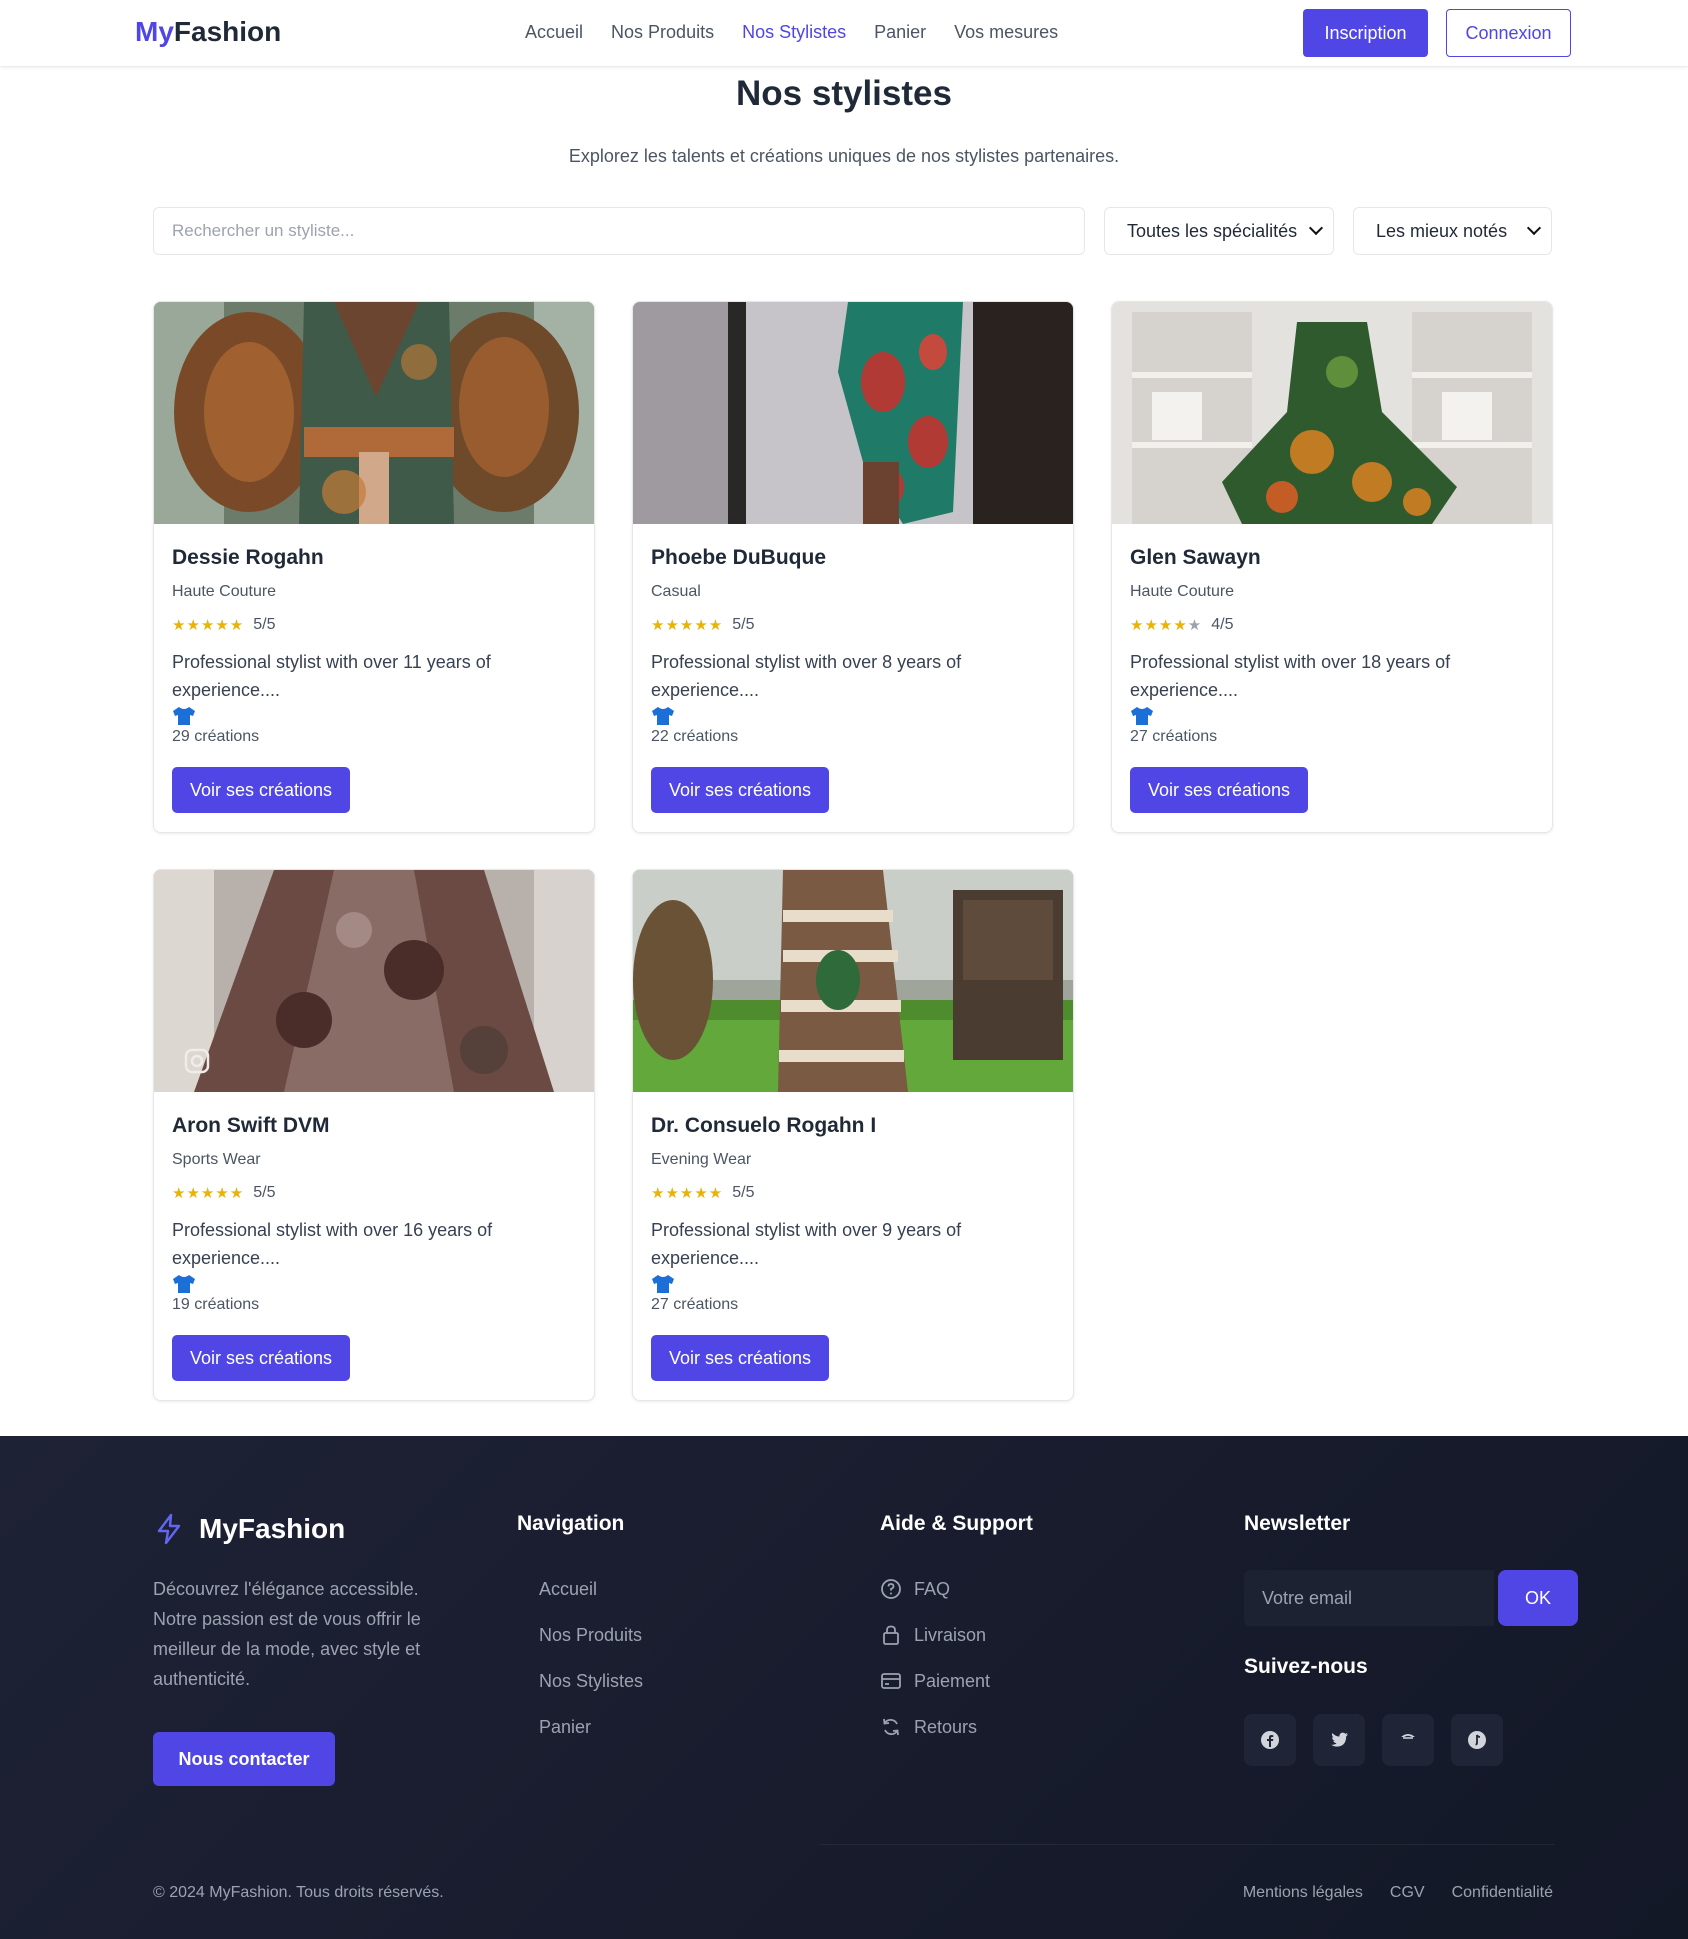 The width and height of the screenshot is (1688, 1939). Describe the element at coordinates (1174, 736) in the screenshot. I see `creations-count: 27 créations` at that location.